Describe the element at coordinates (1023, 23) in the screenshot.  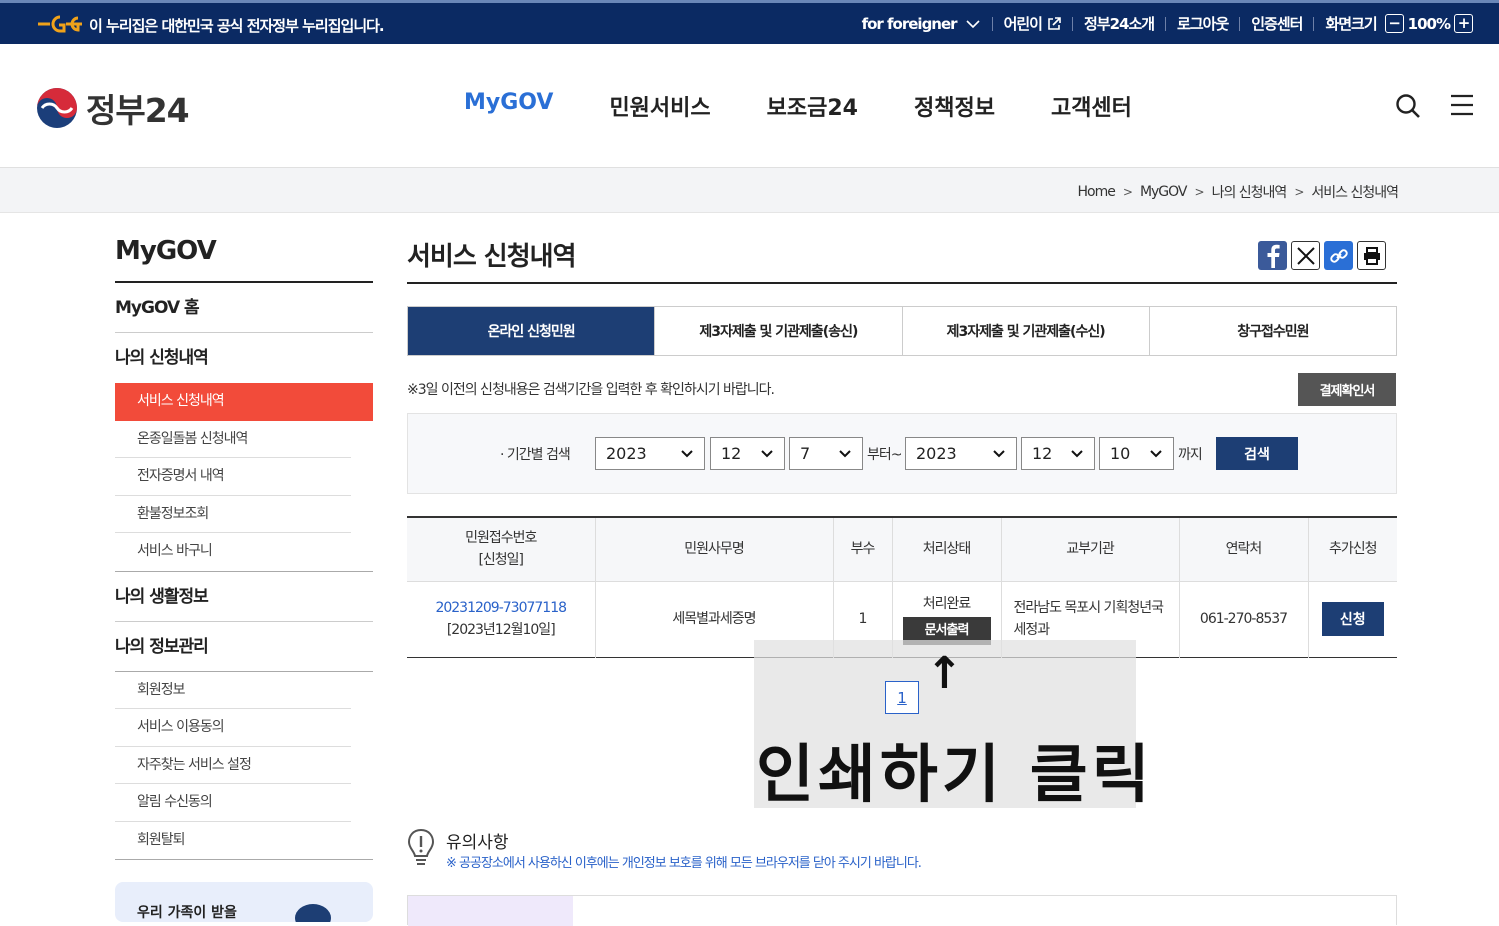
I see `kids-link: 어린이` at that location.